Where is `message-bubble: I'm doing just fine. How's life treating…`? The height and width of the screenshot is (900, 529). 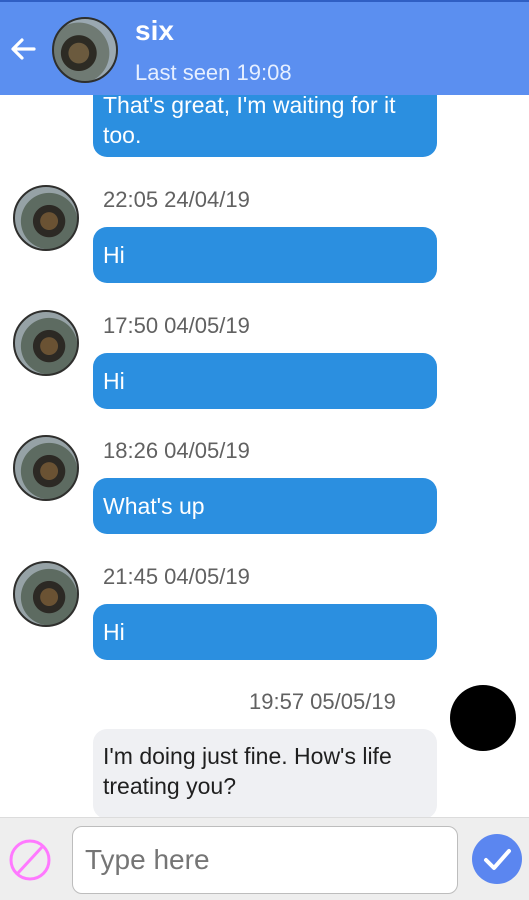
message-bubble: I'm doing just fine. How's life treating… is located at coordinates (265, 773).